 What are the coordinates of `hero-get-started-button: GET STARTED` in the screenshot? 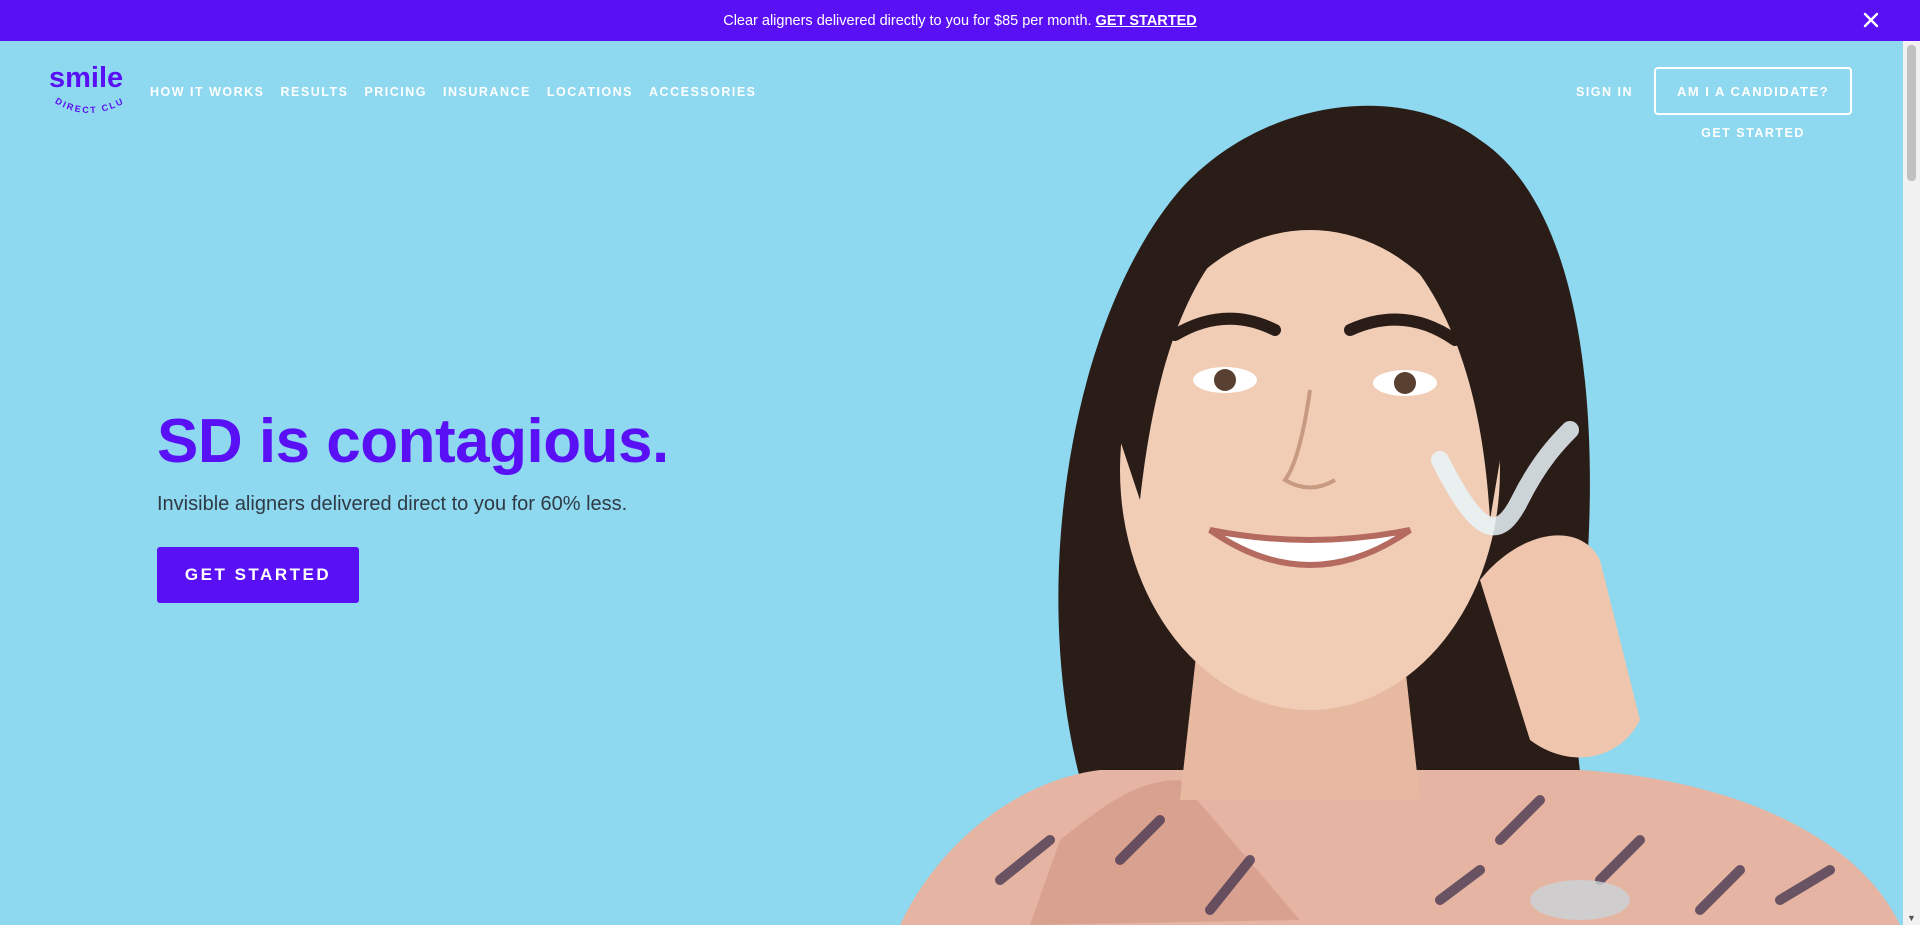 It's located at (258, 575).